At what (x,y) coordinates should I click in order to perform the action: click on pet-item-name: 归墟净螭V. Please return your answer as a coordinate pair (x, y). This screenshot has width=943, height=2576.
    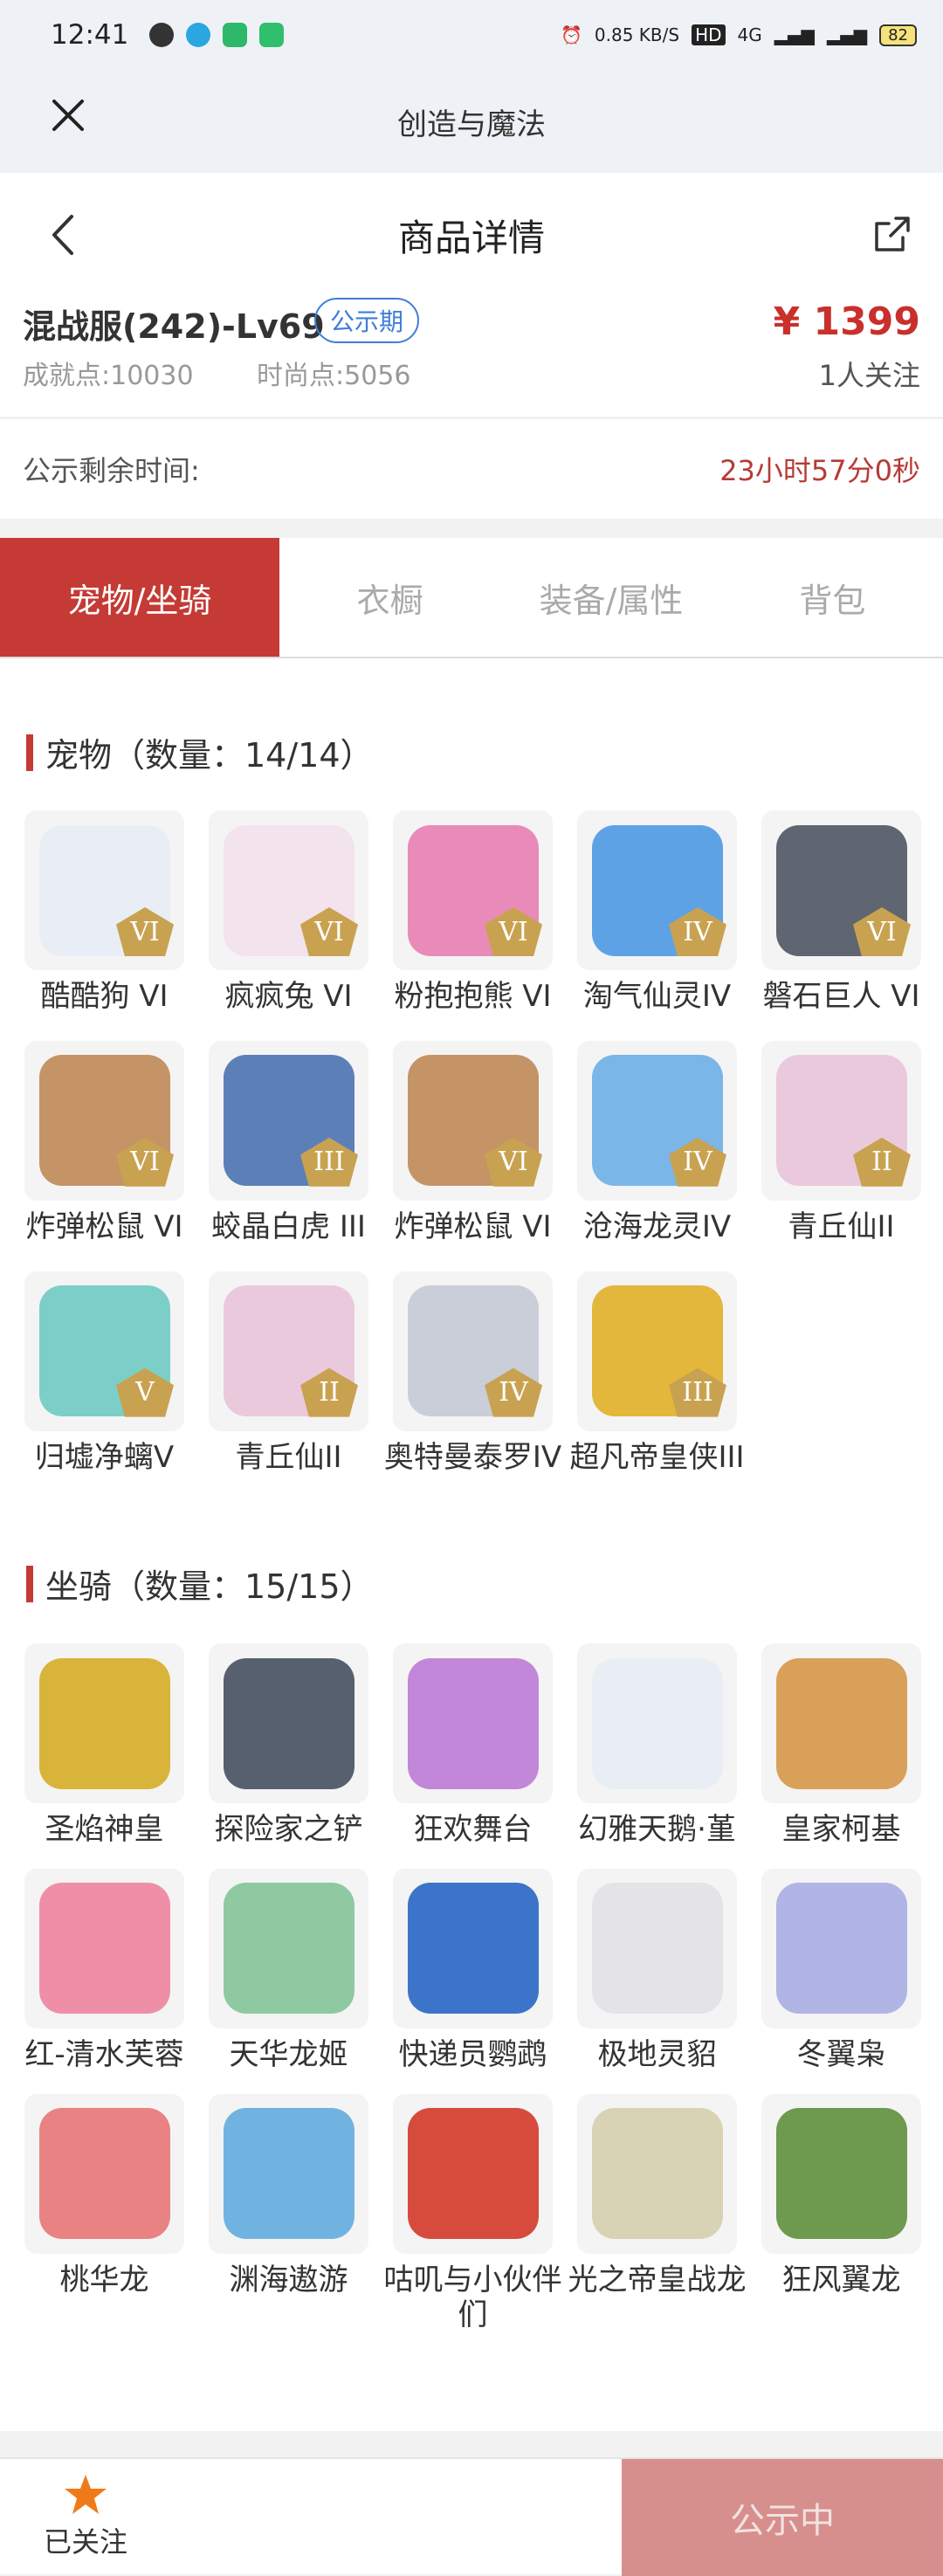
    Looking at the image, I should click on (105, 1457).